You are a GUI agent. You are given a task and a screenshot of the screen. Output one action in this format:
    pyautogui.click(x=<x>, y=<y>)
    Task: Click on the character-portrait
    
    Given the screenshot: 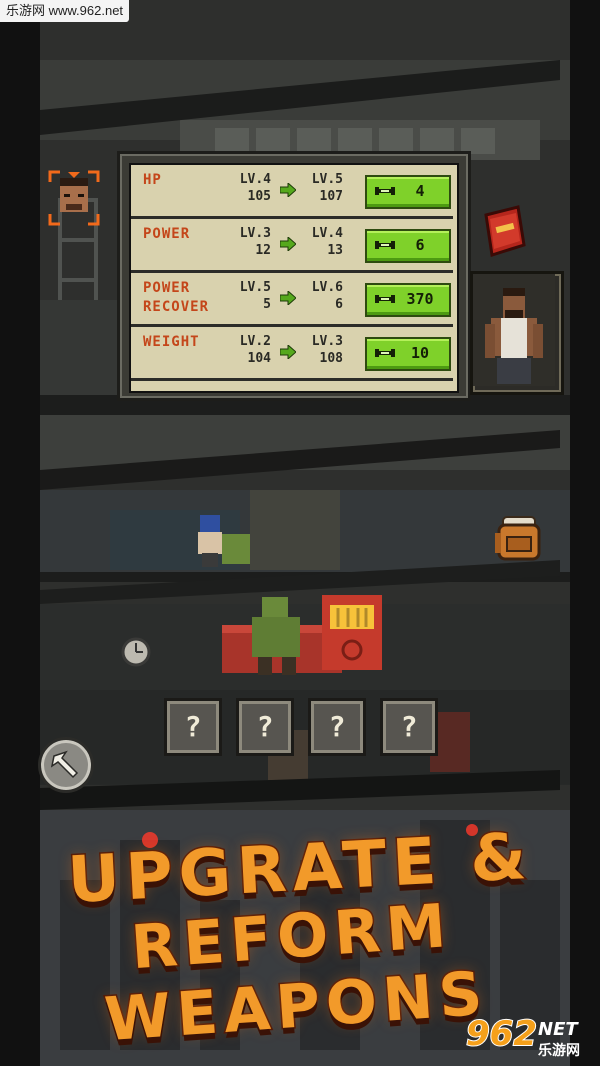 What is the action you would take?
    pyautogui.click(x=514, y=330)
    